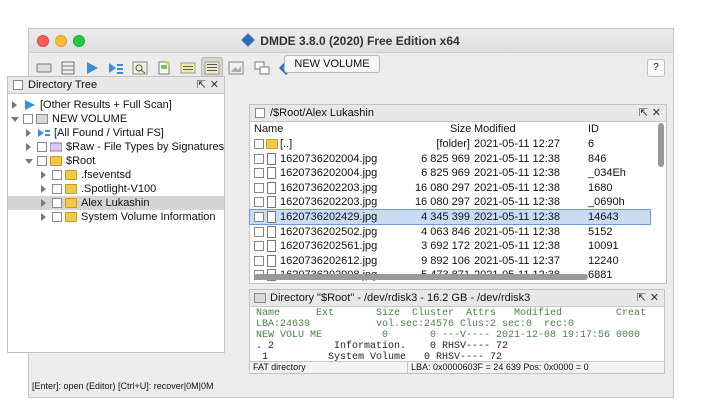  What do you see at coordinates (329, 260) in the screenshot?
I see `cell-name: 1620736202612.jpg` at bounding box center [329, 260].